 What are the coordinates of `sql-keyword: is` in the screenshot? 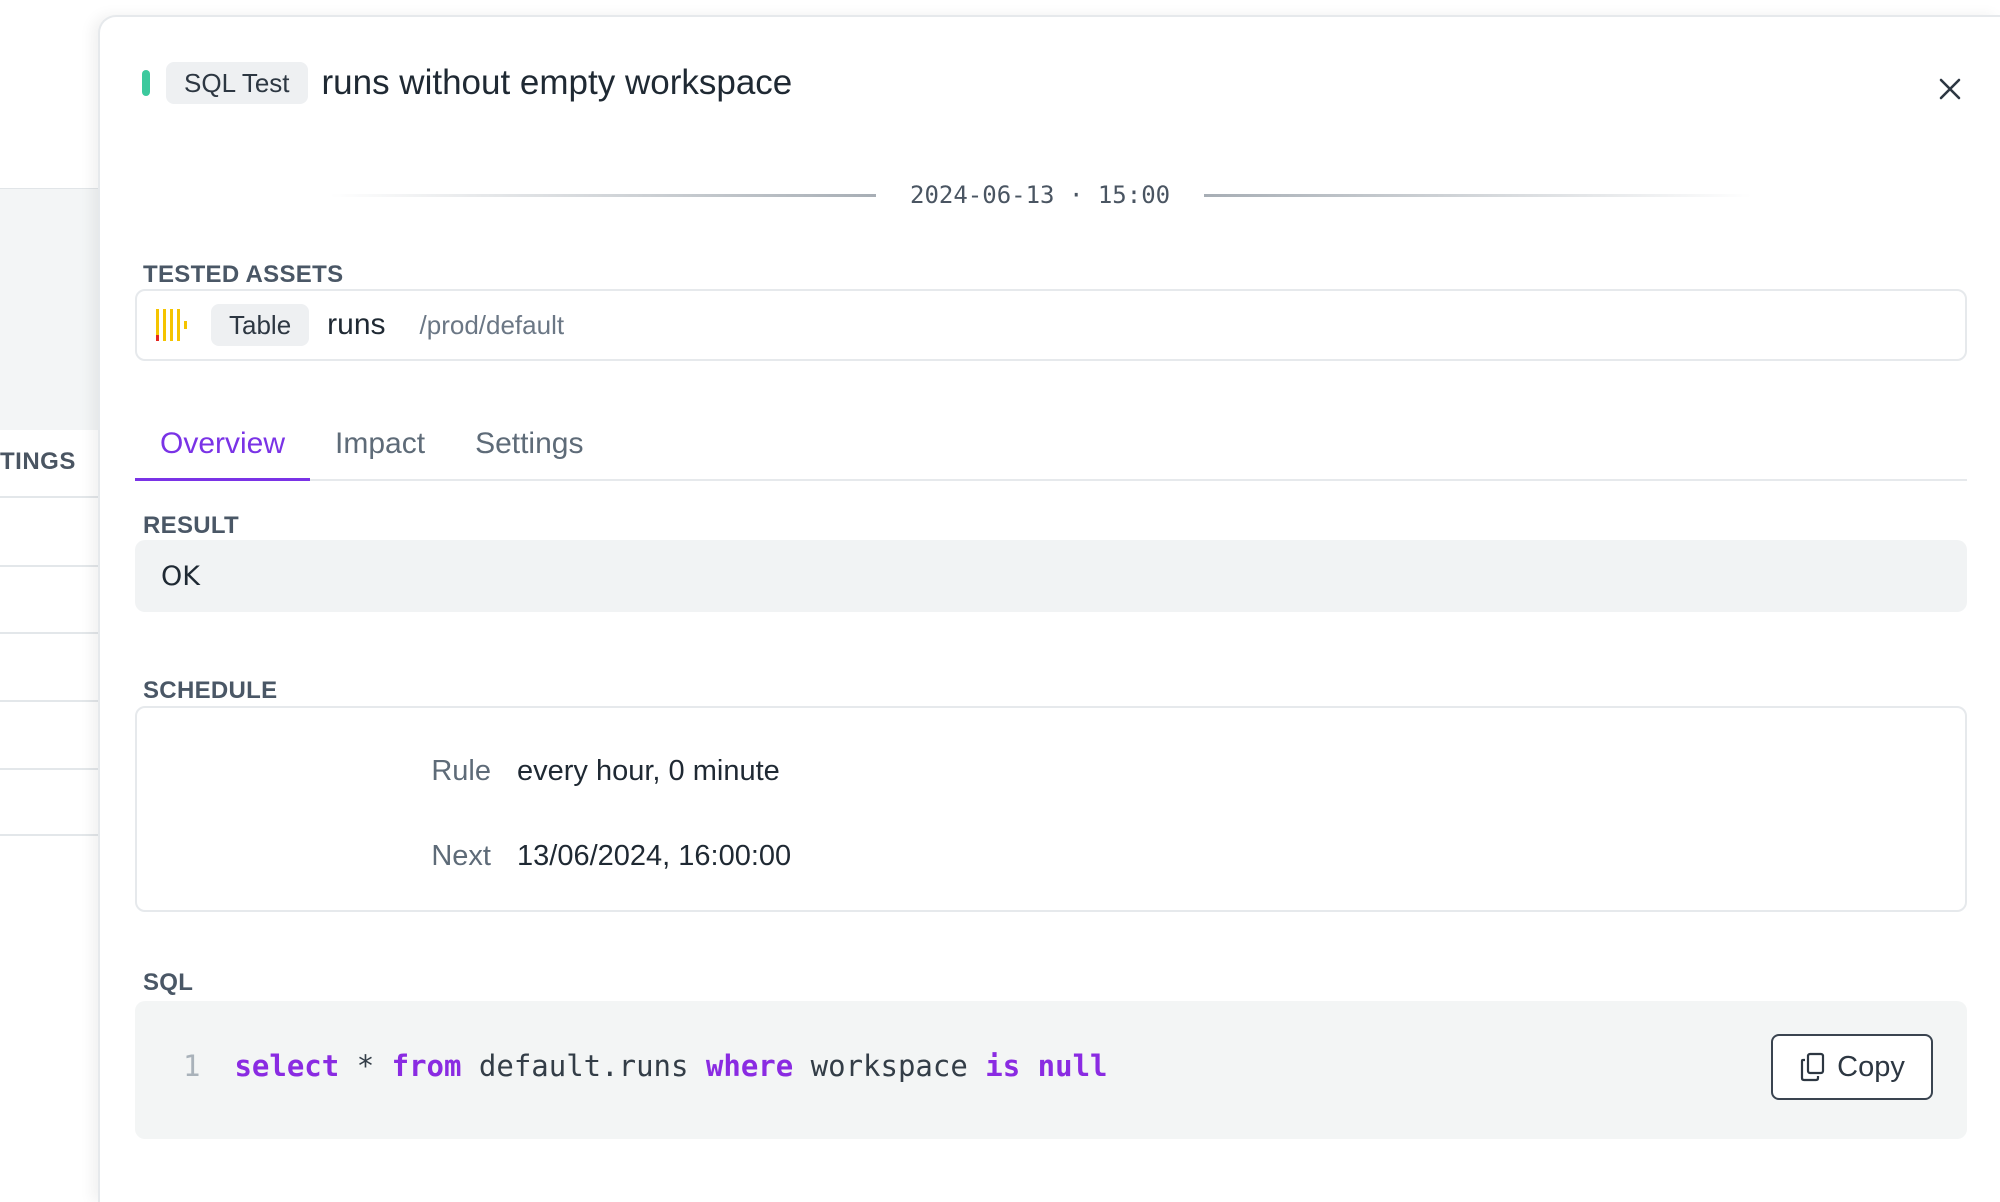 It's located at (1003, 1066).